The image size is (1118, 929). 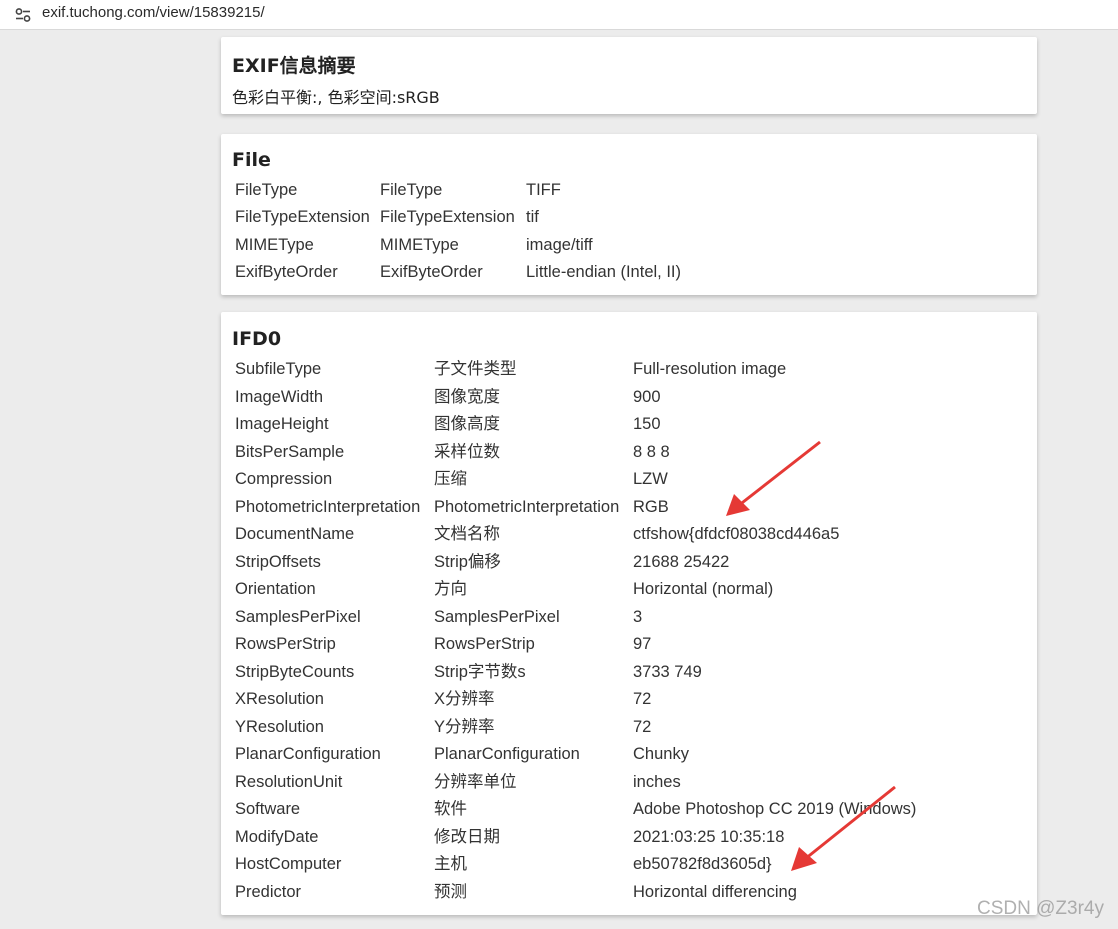 What do you see at coordinates (647, 424) in the screenshot?
I see `ifd0-value-cell: 150` at bounding box center [647, 424].